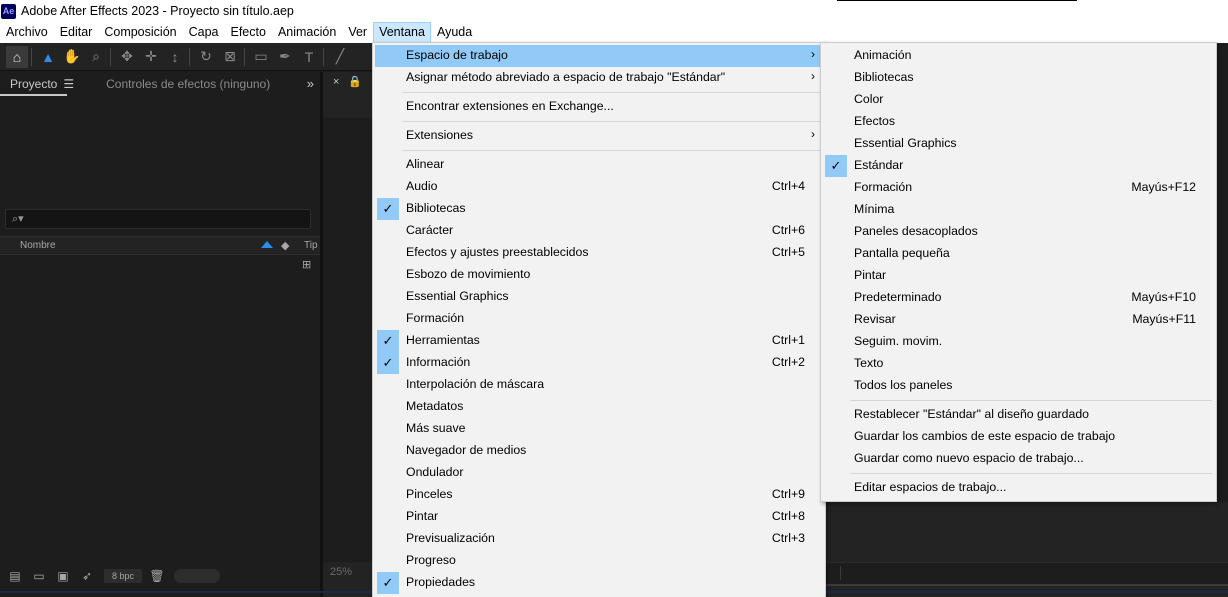 The height and width of the screenshot is (597, 1228). I want to click on right-panel-tick, so click(840, 573).